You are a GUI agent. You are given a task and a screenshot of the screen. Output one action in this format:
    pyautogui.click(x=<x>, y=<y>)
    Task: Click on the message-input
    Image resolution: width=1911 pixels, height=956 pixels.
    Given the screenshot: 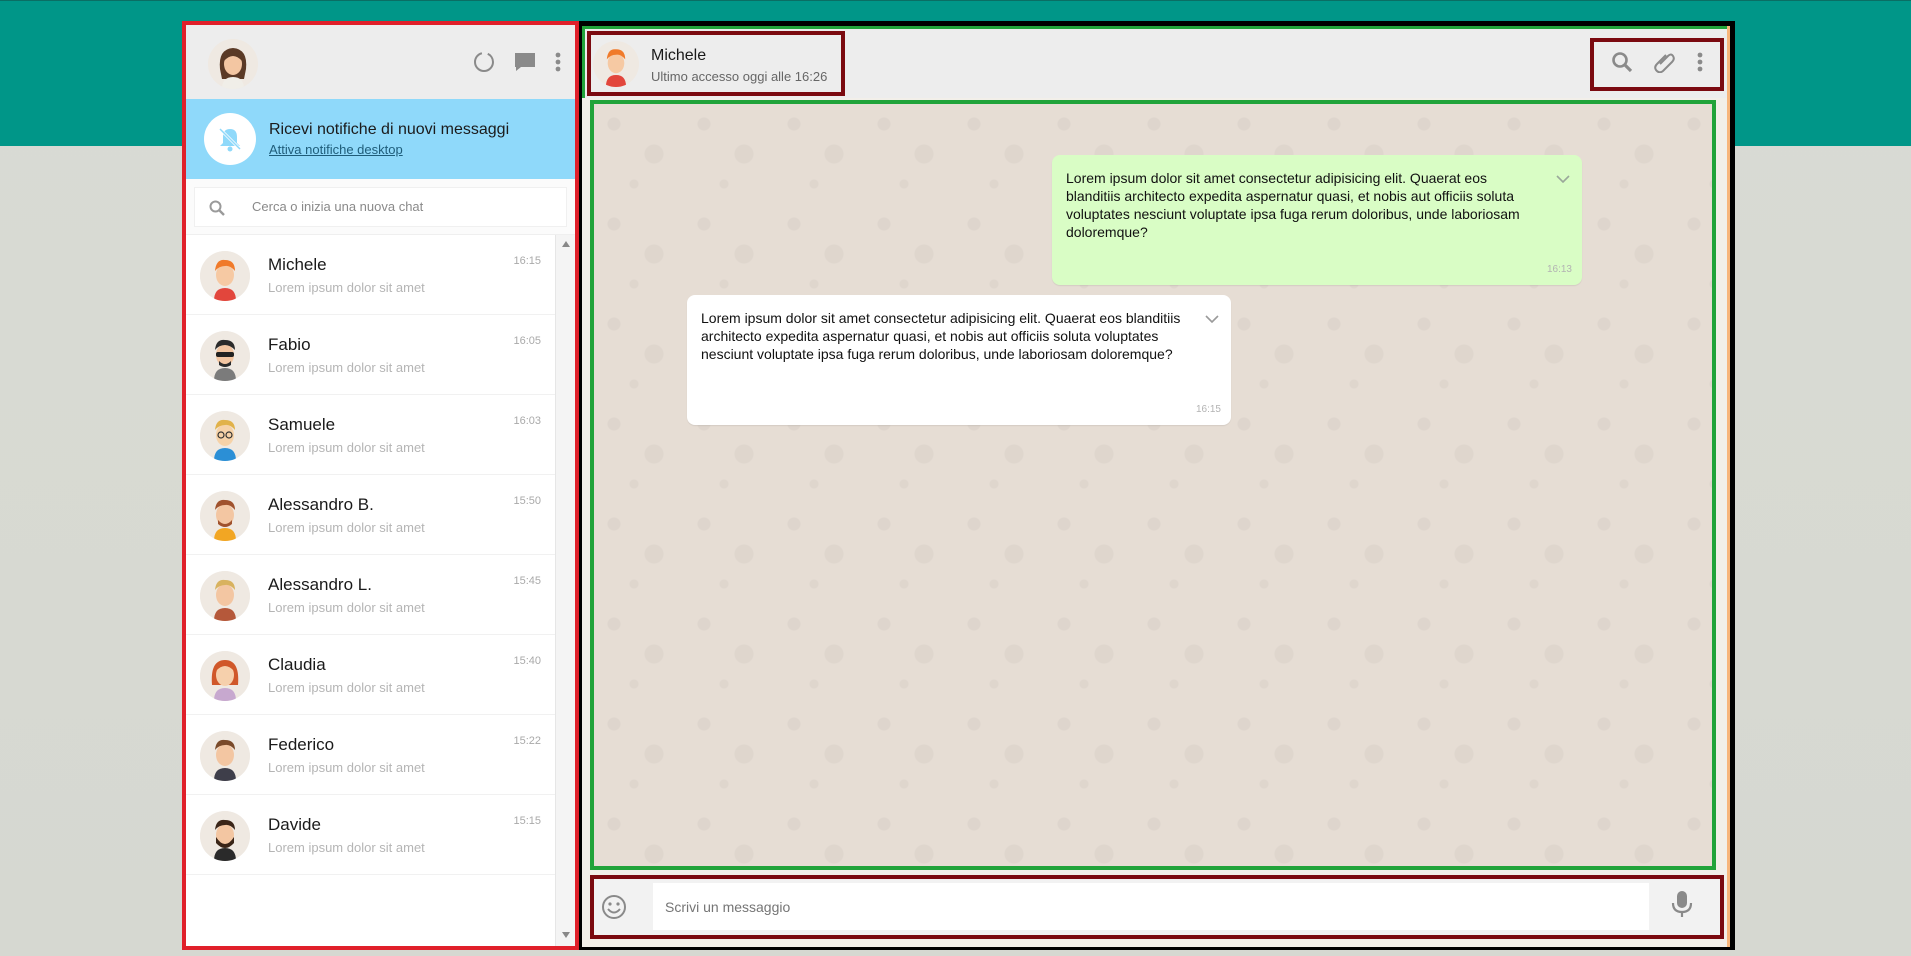 What is the action you would take?
    pyautogui.click(x=1151, y=906)
    